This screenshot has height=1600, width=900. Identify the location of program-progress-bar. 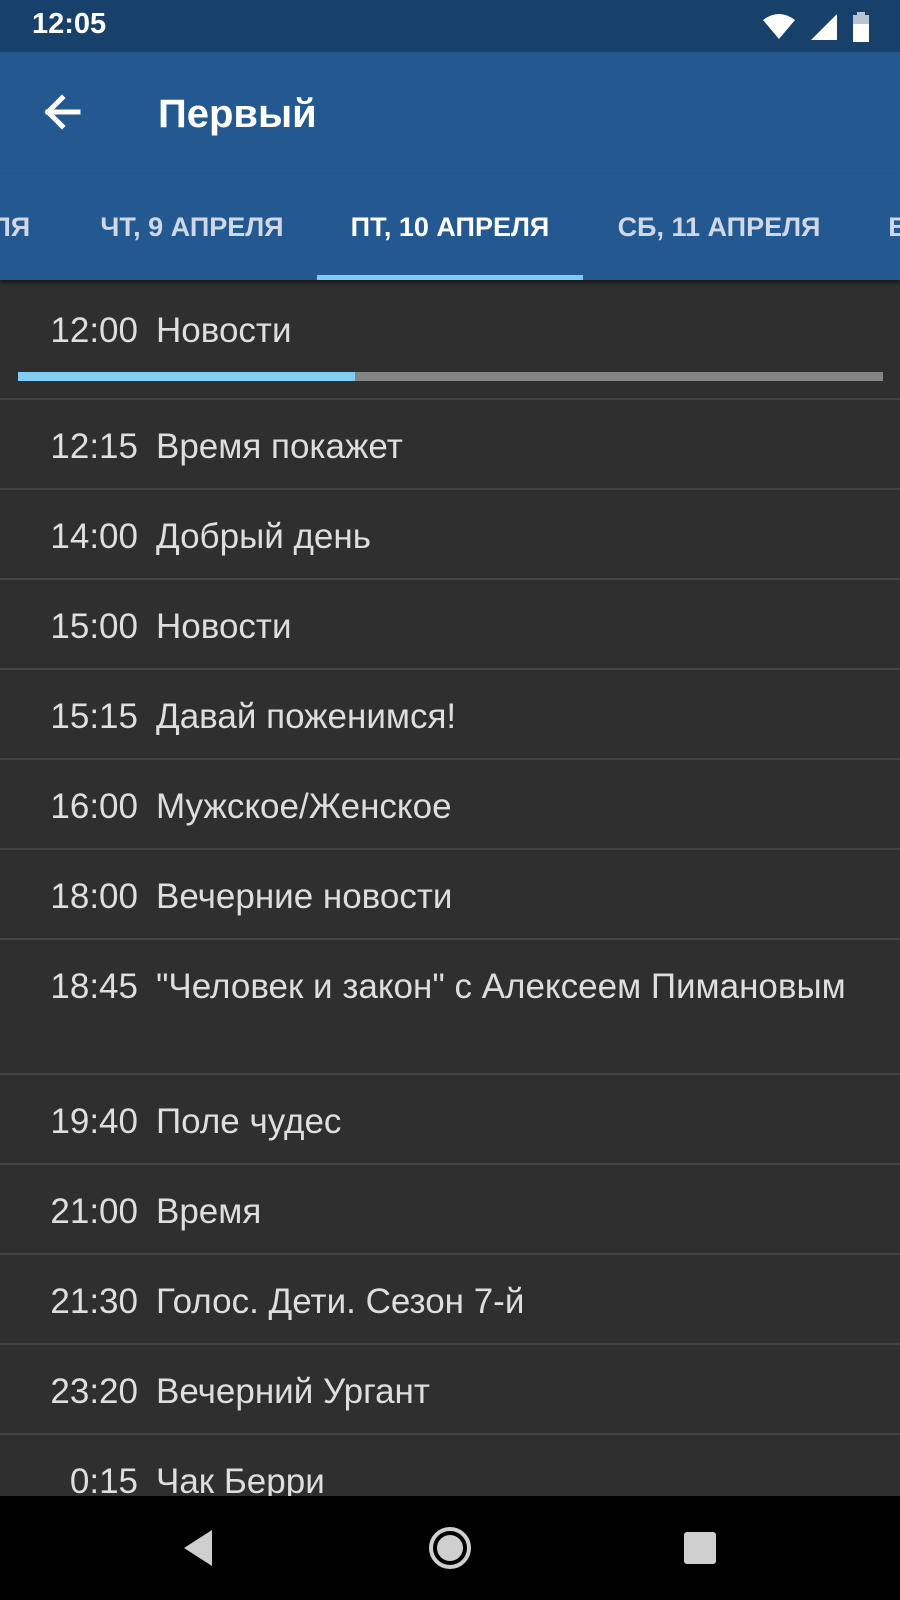
(450, 376).